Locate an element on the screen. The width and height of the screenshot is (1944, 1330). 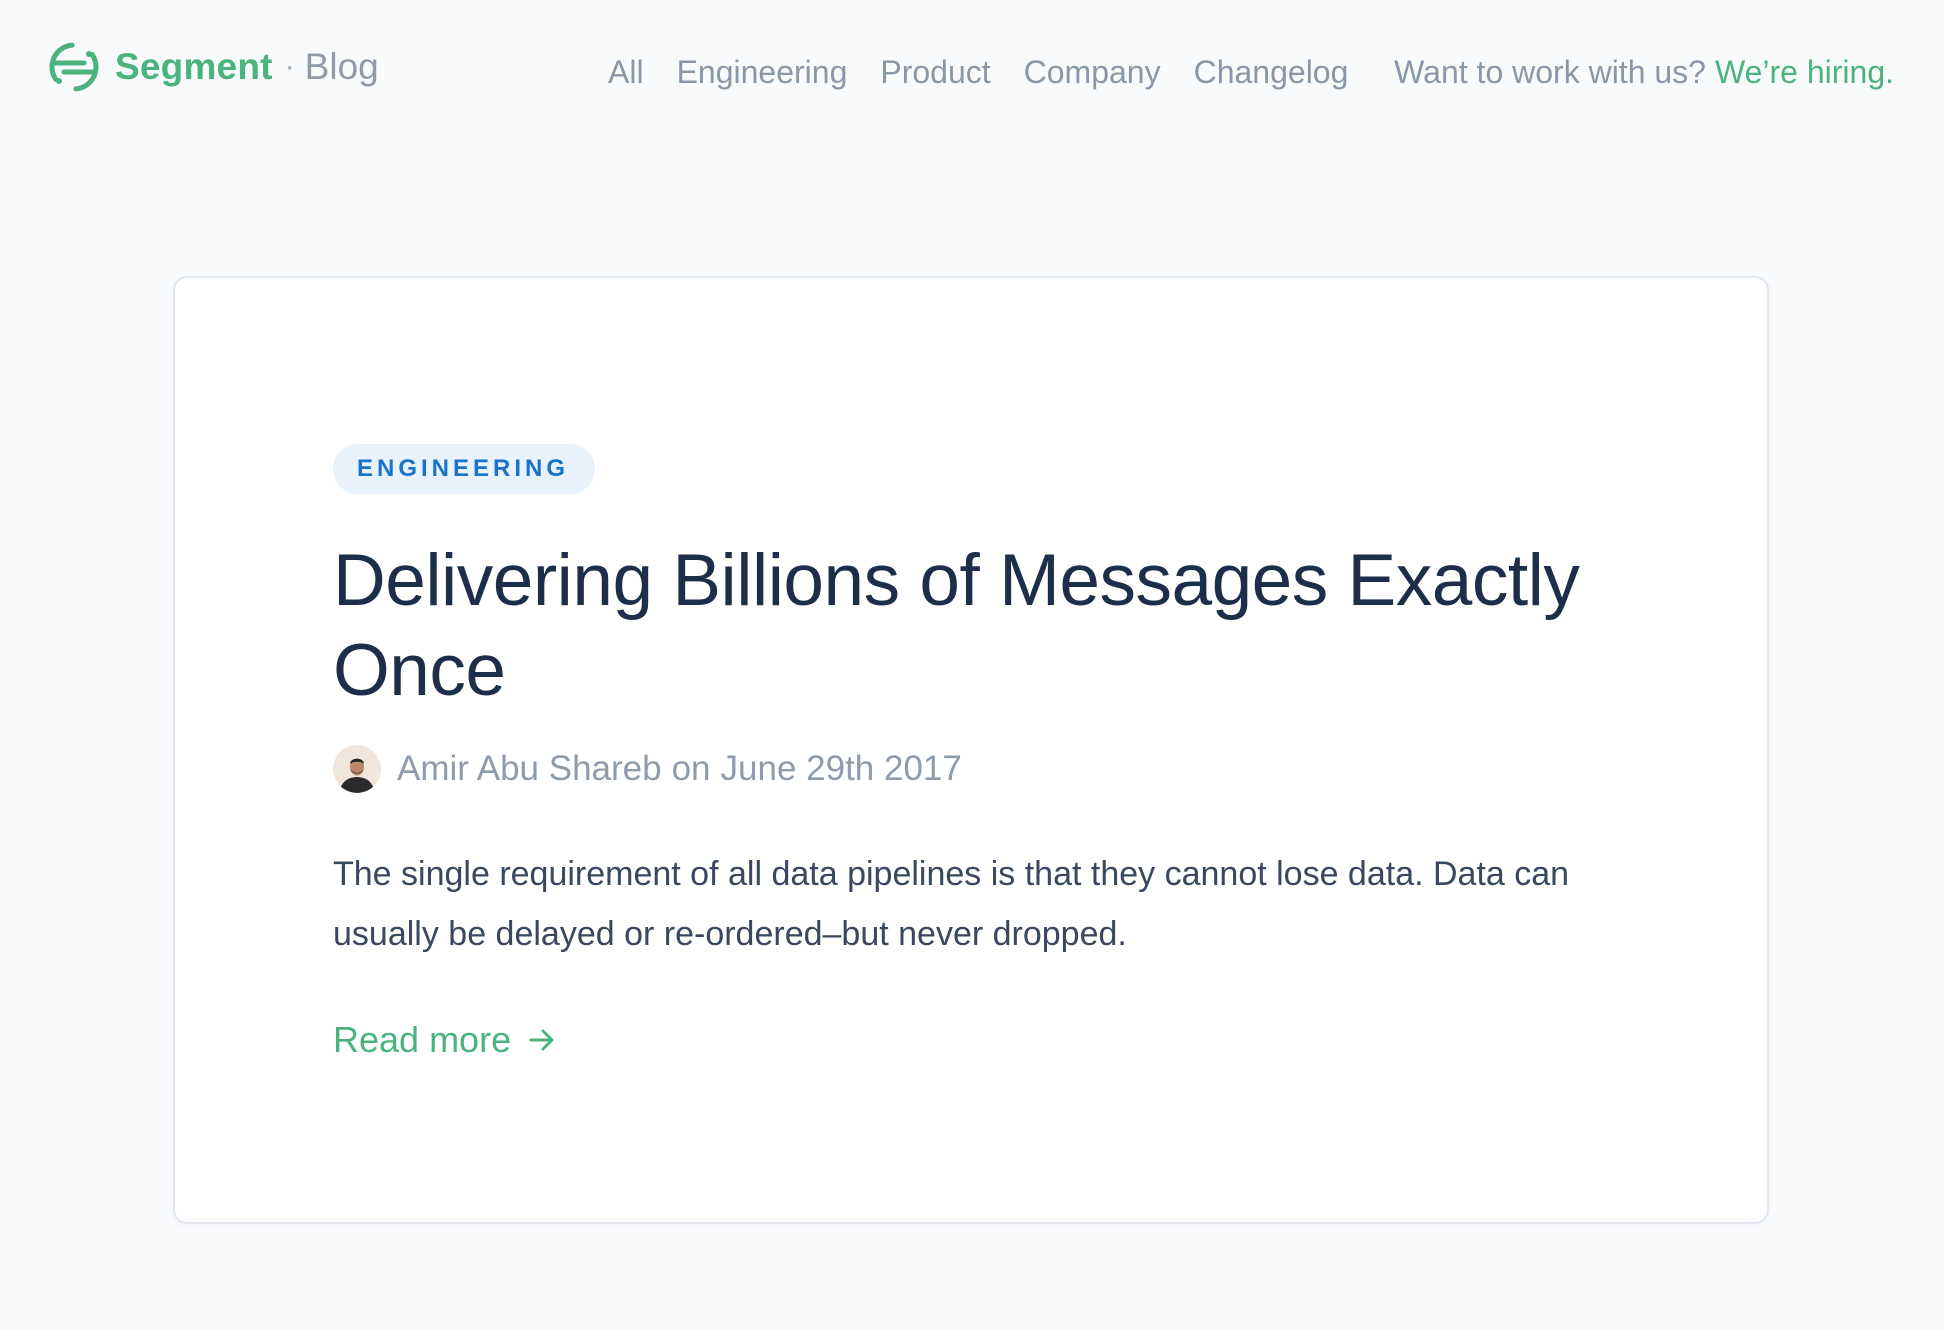
arrow-right-icon is located at coordinates (541, 1040).